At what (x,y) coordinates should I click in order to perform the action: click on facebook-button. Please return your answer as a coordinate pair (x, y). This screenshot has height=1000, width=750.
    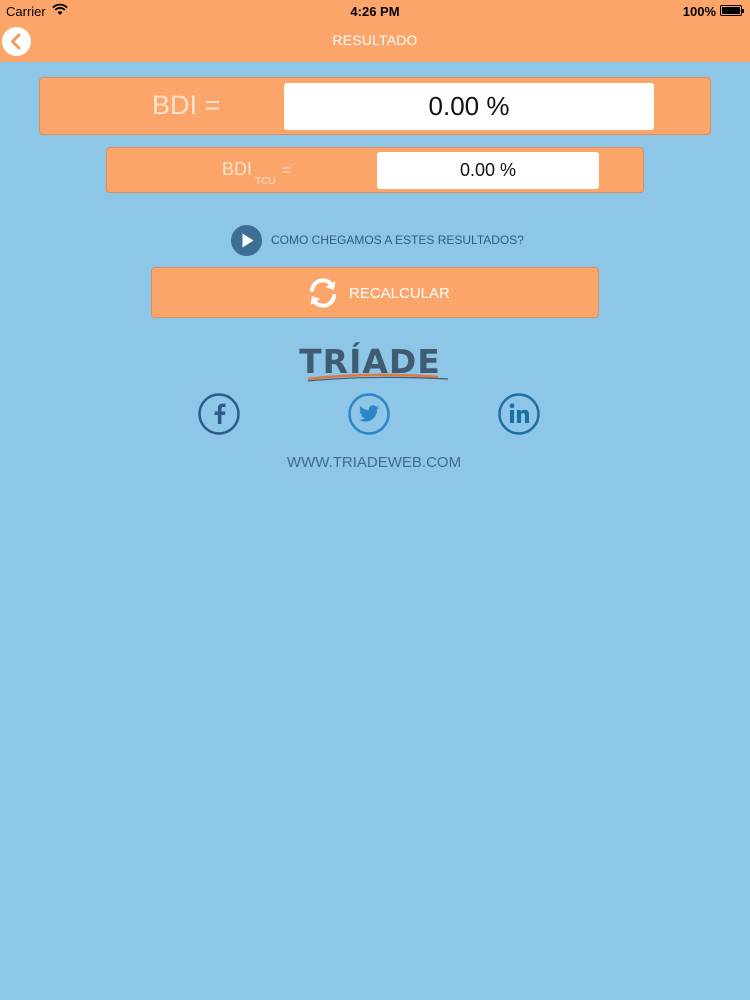
    Looking at the image, I should click on (219, 414).